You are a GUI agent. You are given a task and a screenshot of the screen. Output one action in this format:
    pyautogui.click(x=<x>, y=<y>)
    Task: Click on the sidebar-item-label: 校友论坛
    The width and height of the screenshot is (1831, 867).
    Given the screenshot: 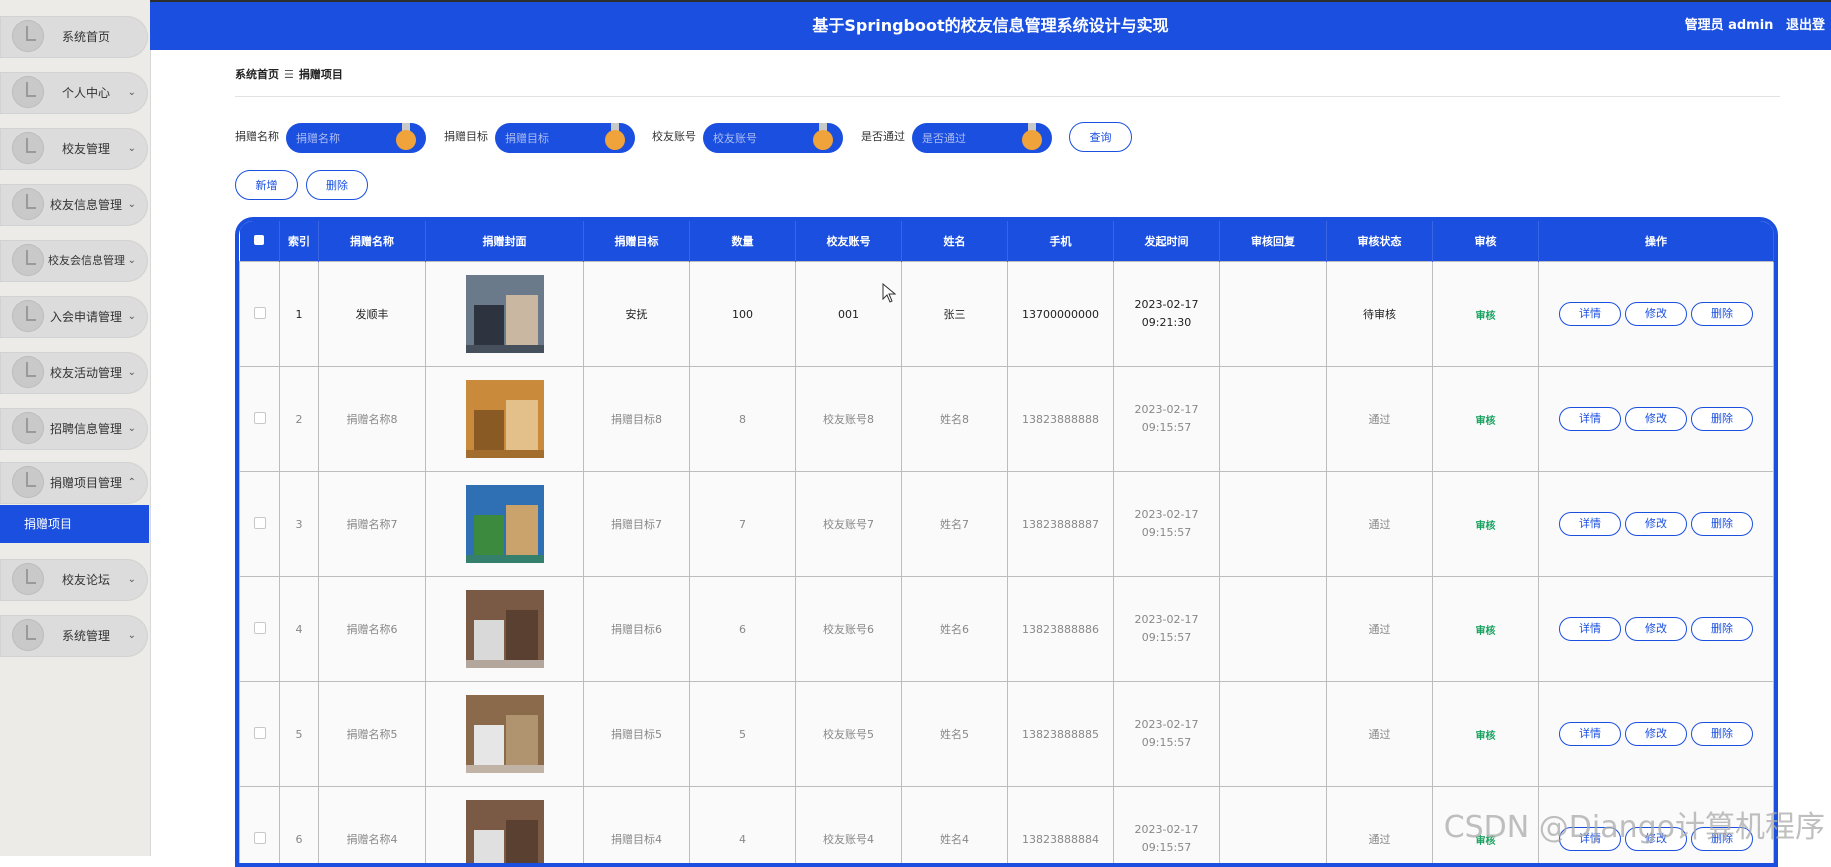 What is the action you would take?
    pyautogui.click(x=86, y=580)
    